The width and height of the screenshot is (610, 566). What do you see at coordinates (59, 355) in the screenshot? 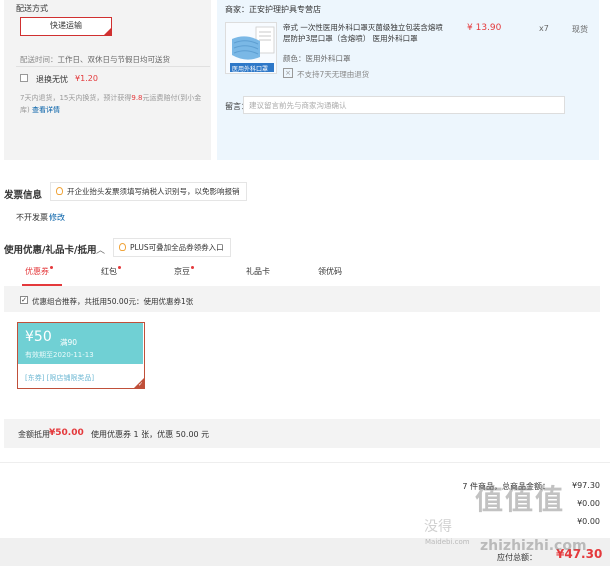
I see `coupon-expiry: 有效期至2020-11-13` at bounding box center [59, 355].